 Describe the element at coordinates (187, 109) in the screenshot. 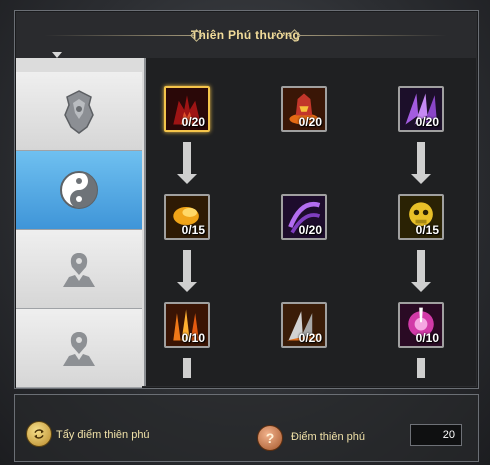

I see `talent-node-1: 0/20` at that location.